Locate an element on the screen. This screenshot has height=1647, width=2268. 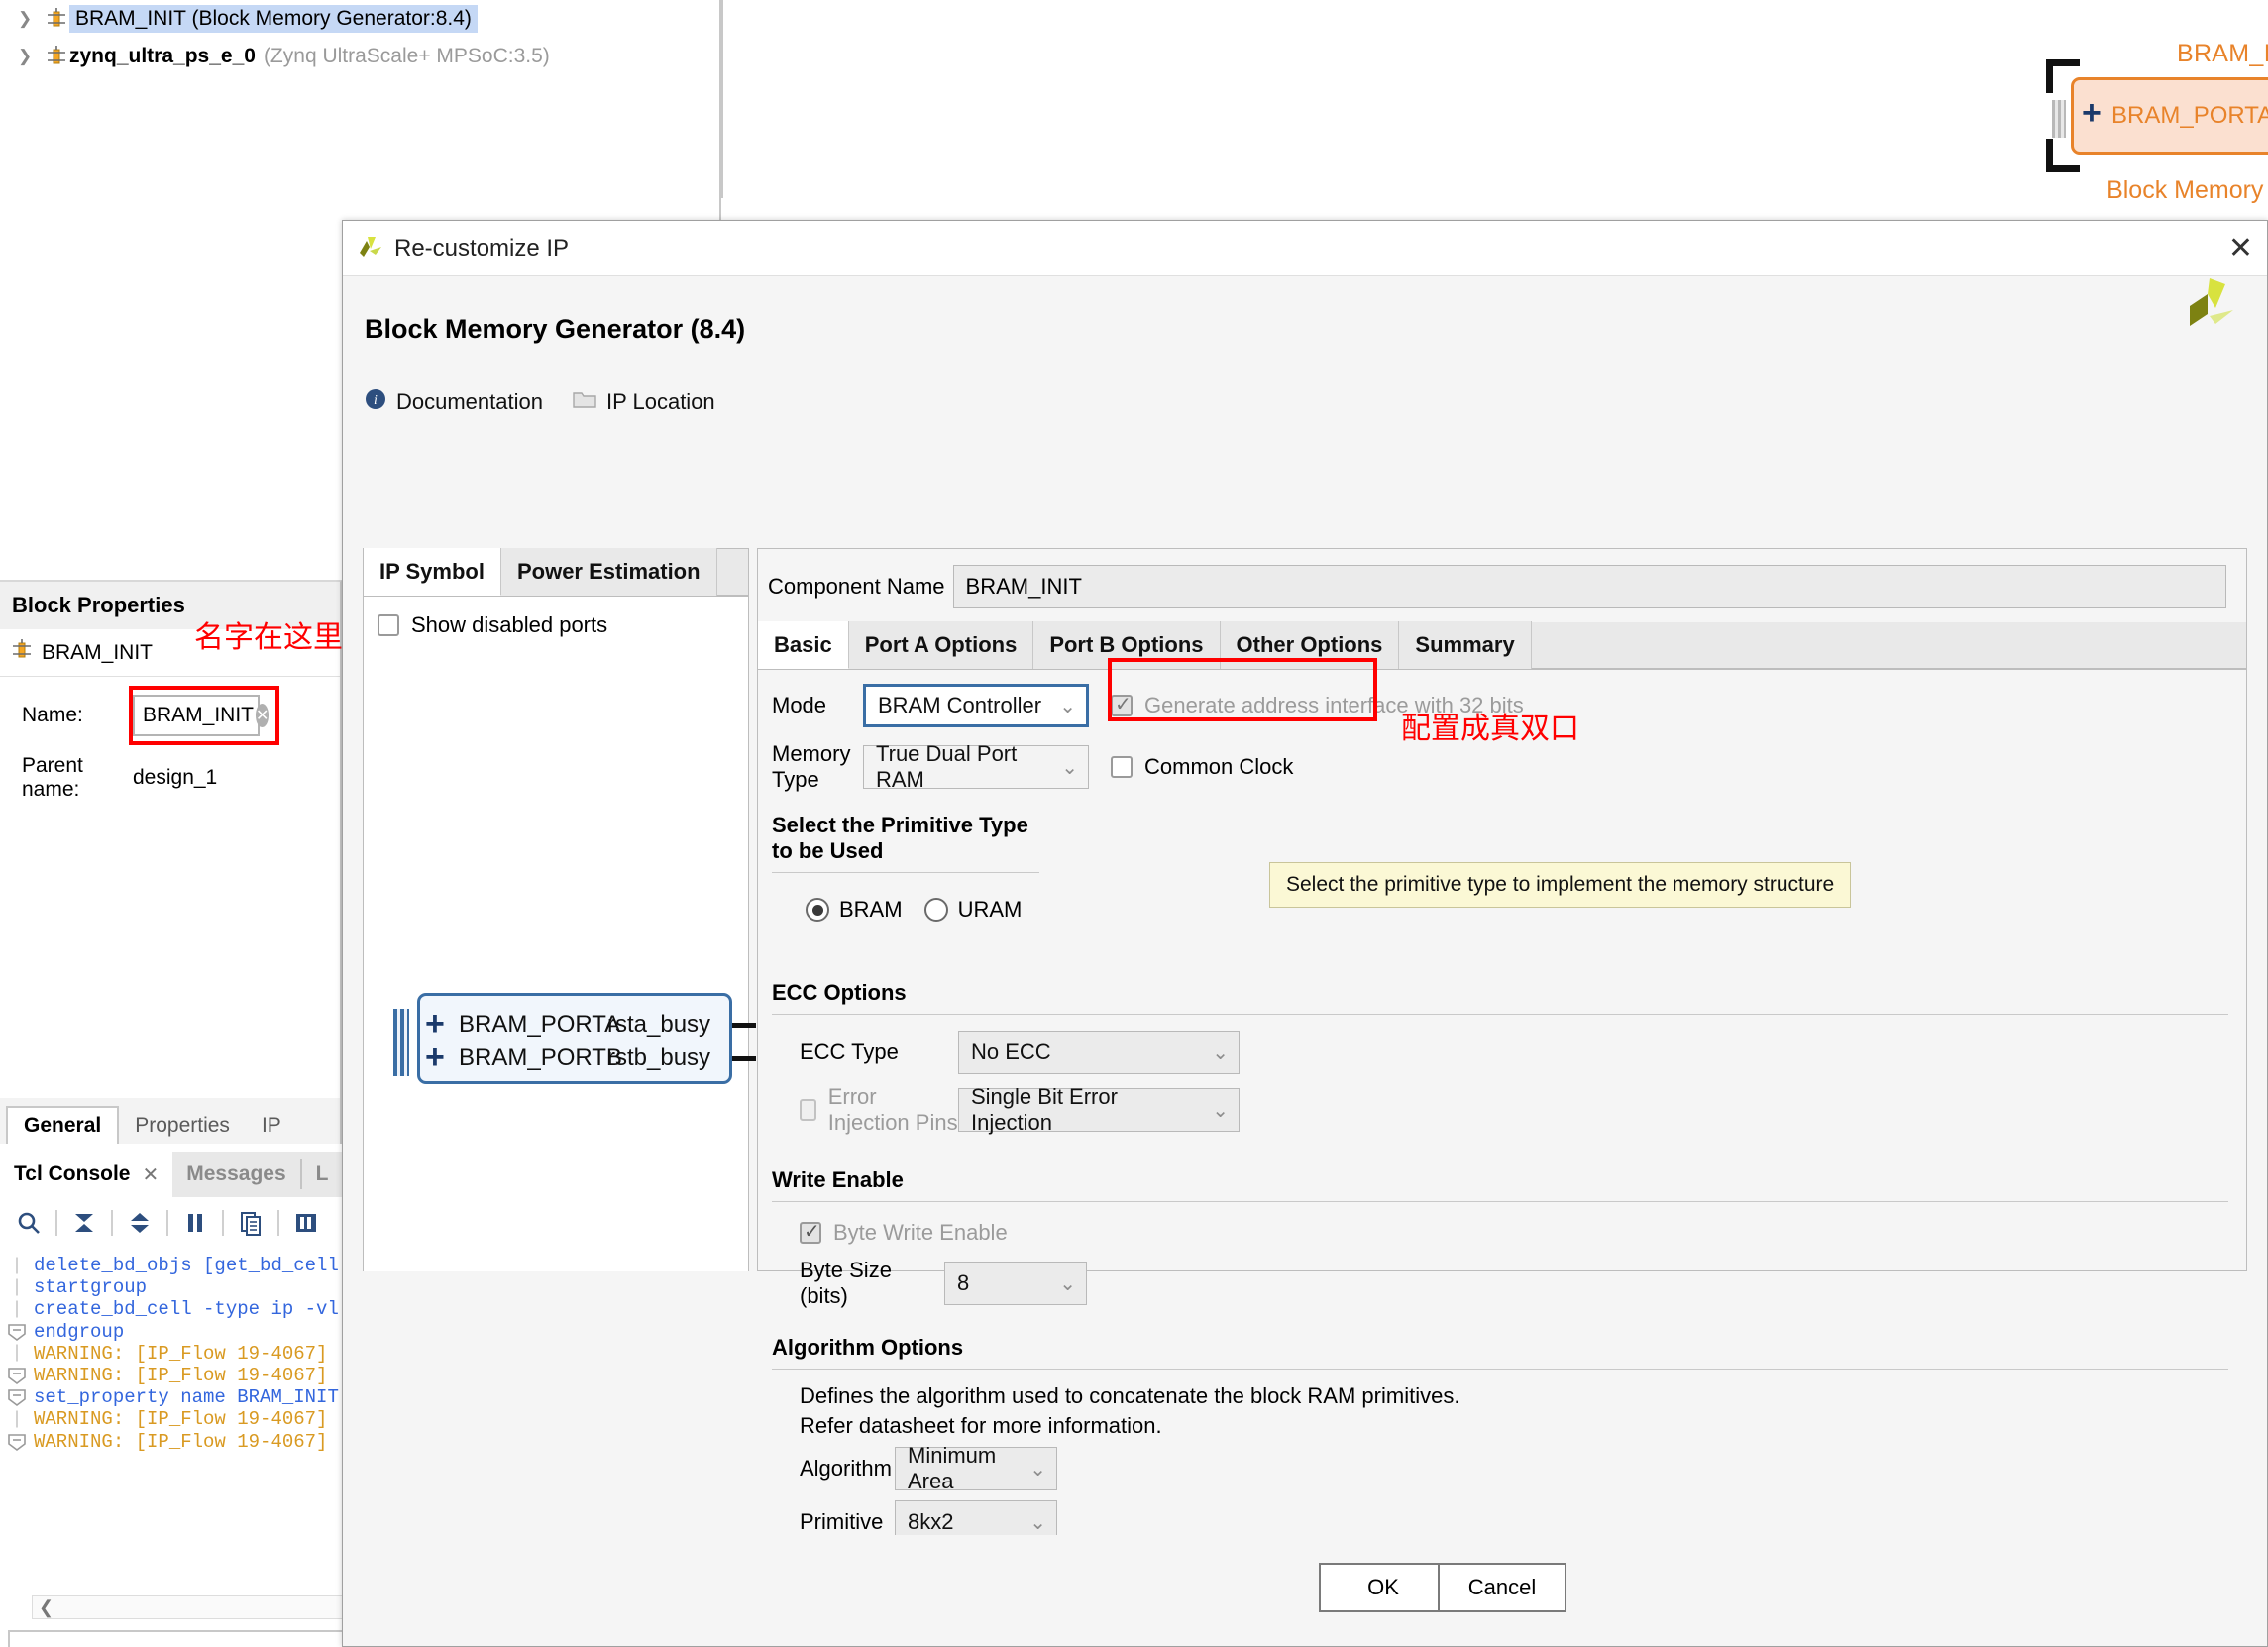
hierarchy-row-bram-init: ❯ BRAM_INIT (Block Memory Generator:8.4) is located at coordinates (359, 19).